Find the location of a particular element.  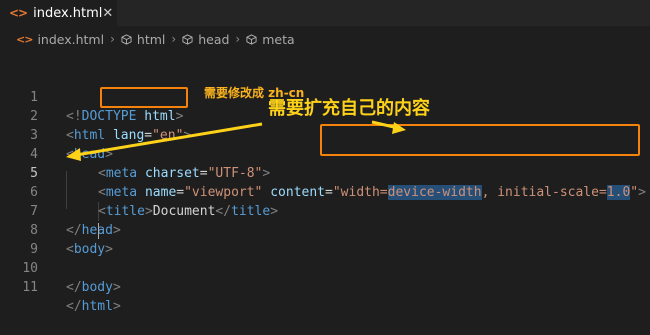

arrow-to-content is located at coordinates (388, 127).